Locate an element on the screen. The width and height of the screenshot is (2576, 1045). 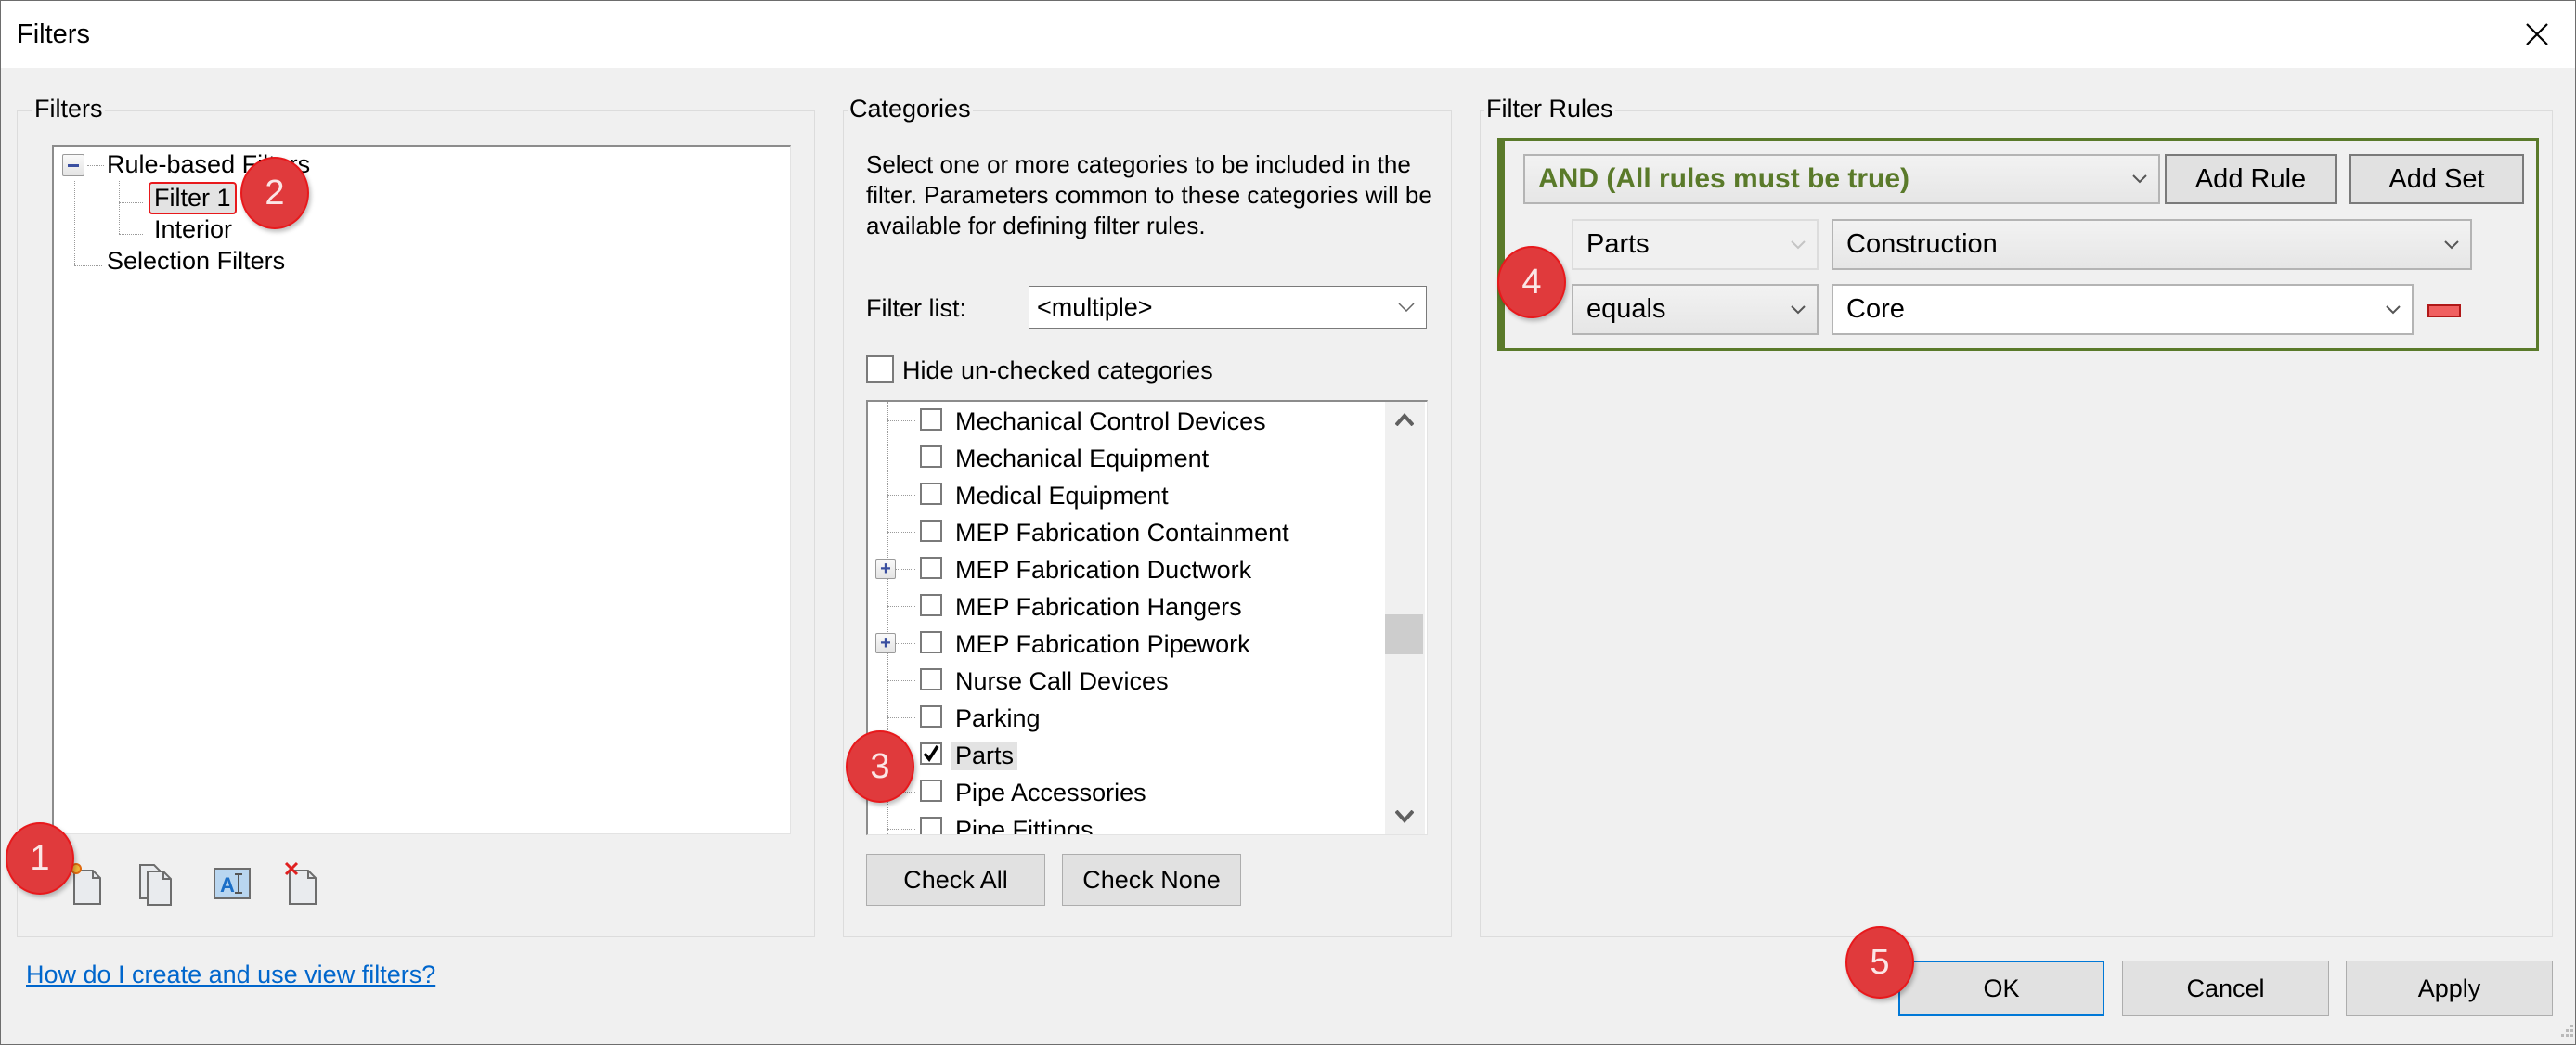
category-item: Pipe Accessories is located at coordinates (1125, 794).